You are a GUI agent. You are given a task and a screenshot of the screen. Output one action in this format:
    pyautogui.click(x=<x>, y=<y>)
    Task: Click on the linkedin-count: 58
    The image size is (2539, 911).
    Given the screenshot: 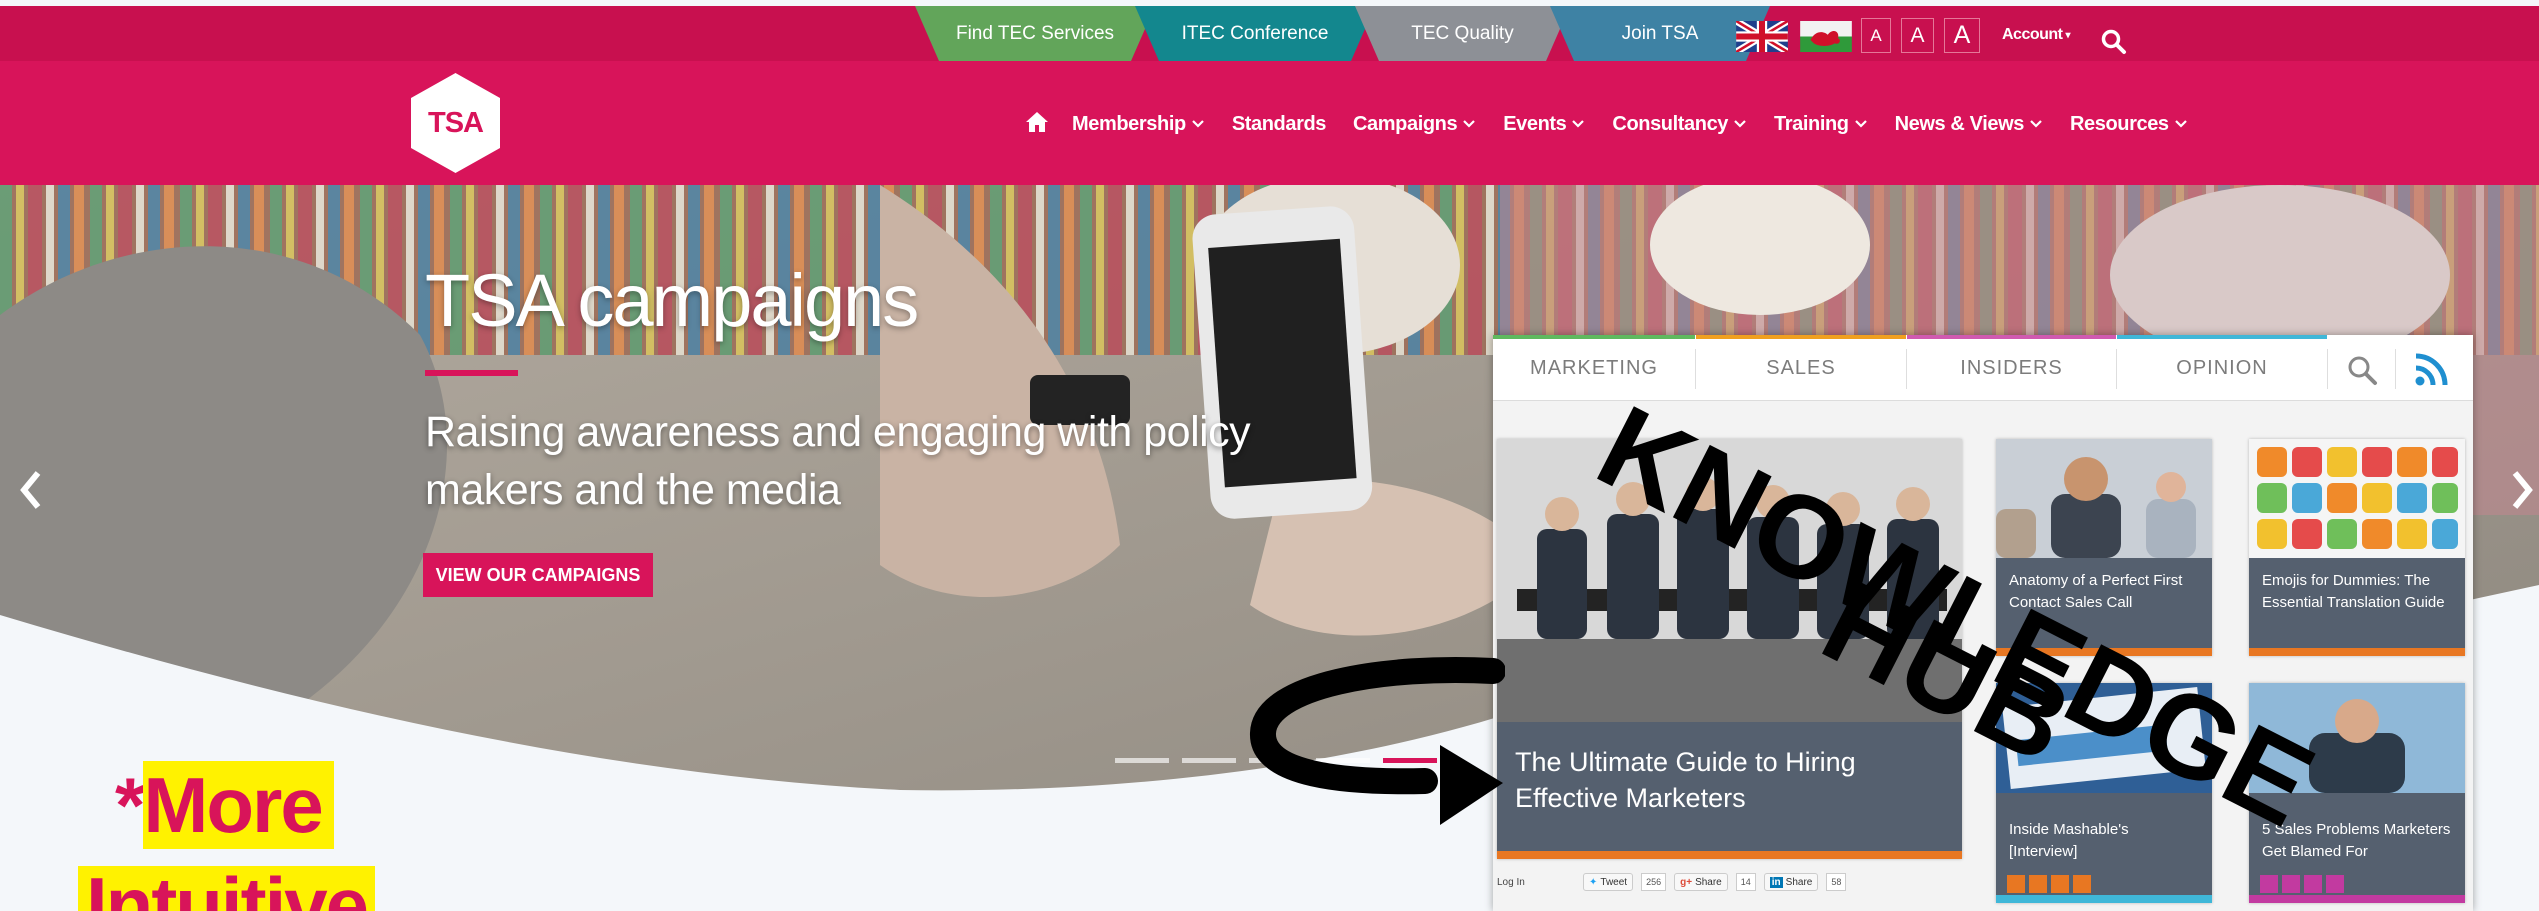 What is the action you would take?
    pyautogui.click(x=1836, y=882)
    